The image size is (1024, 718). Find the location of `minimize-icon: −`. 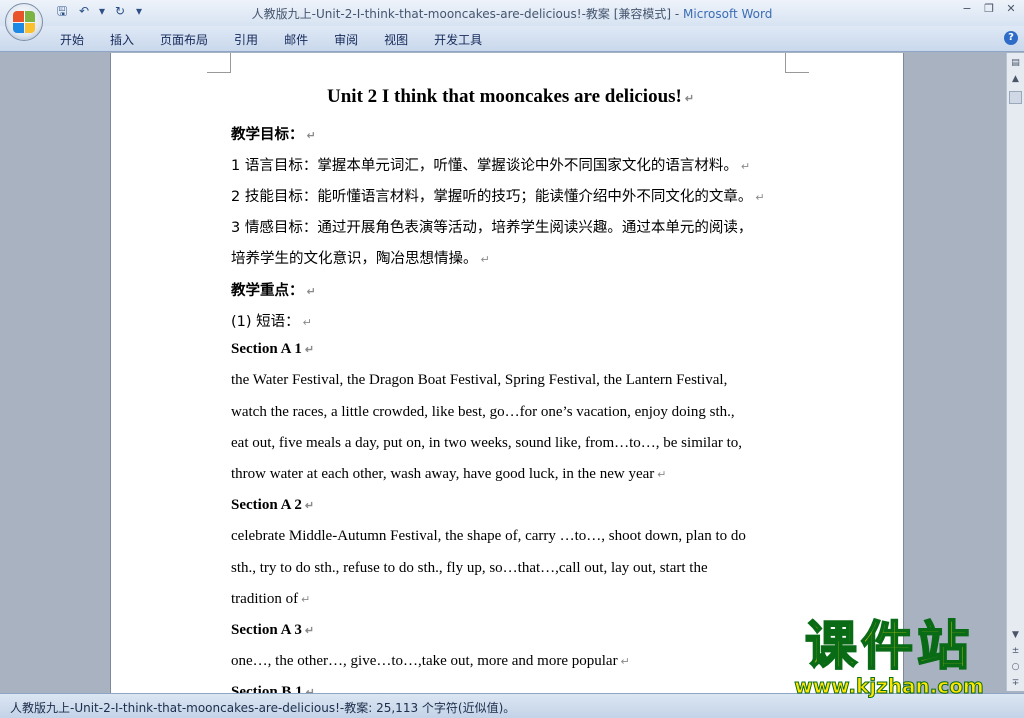

minimize-icon: − is located at coordinates (967, 8).